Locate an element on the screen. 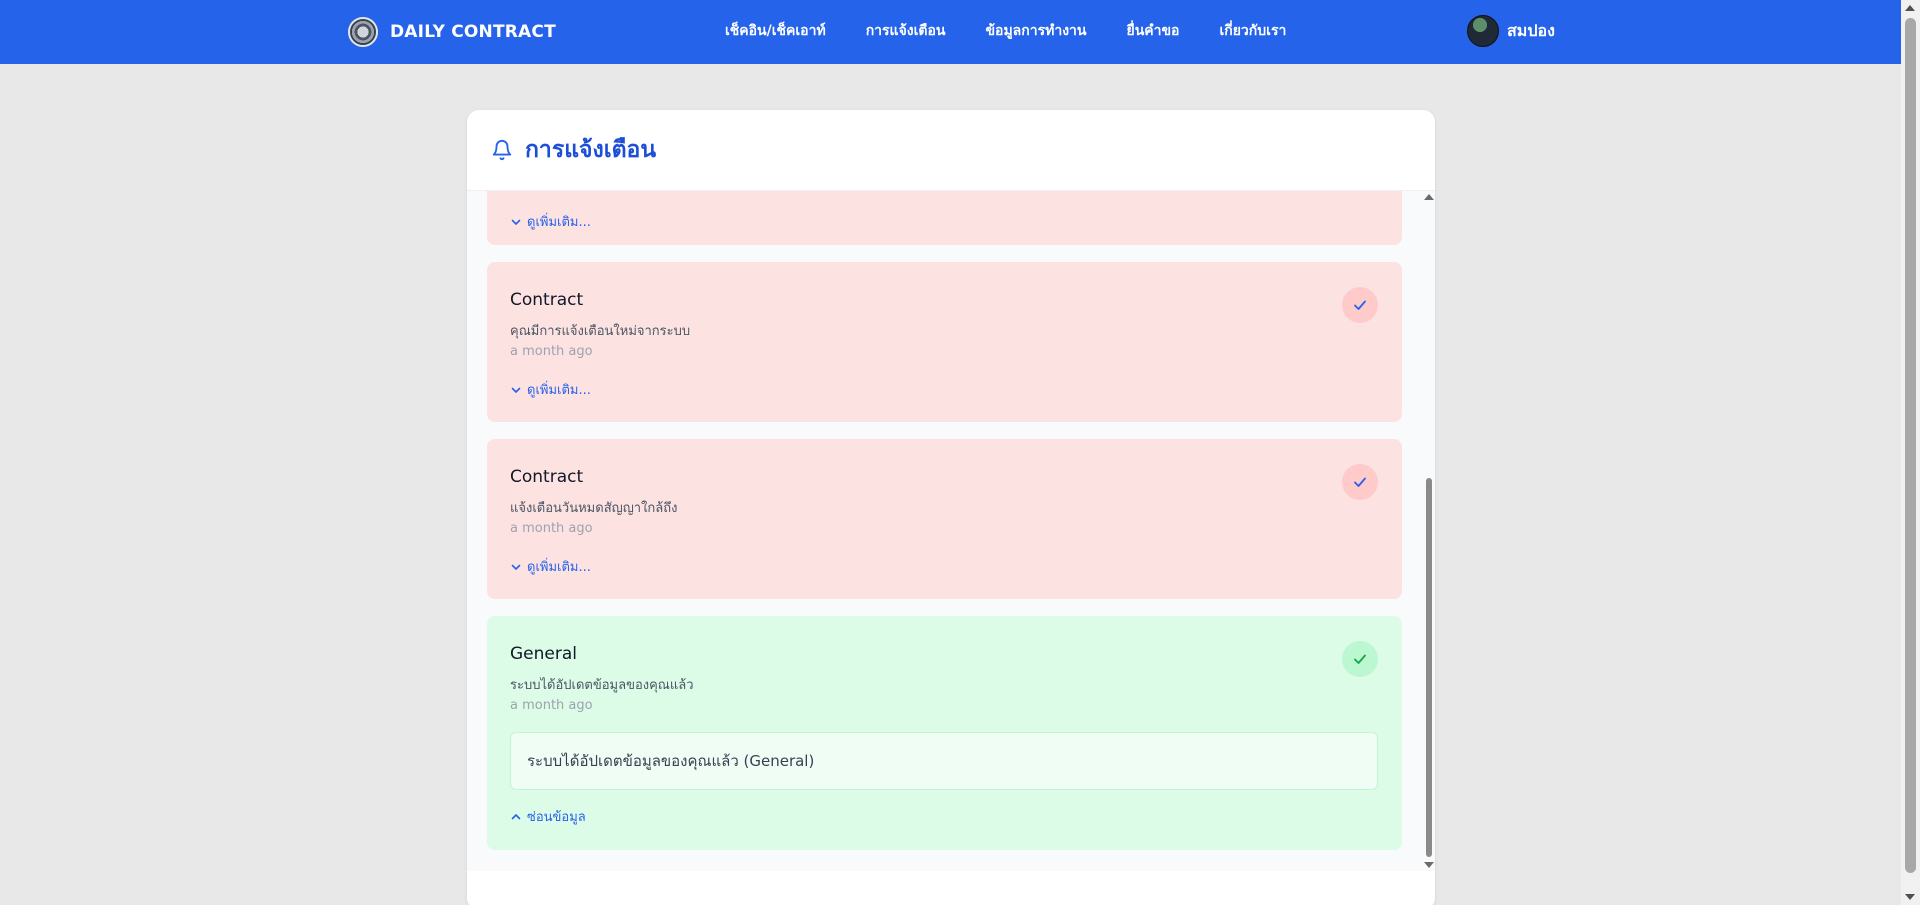  bell-icon is located at coordinates (502, 150).